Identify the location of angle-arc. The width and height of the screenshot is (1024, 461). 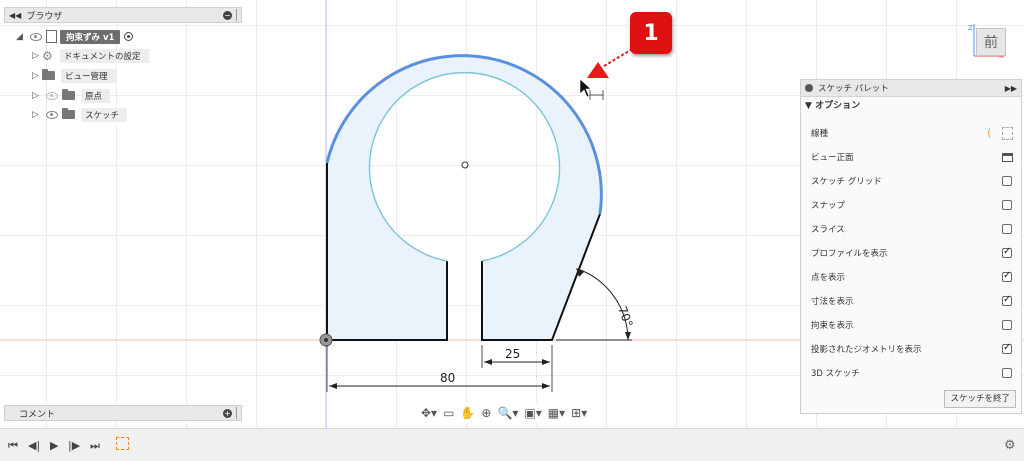
(603, 304).